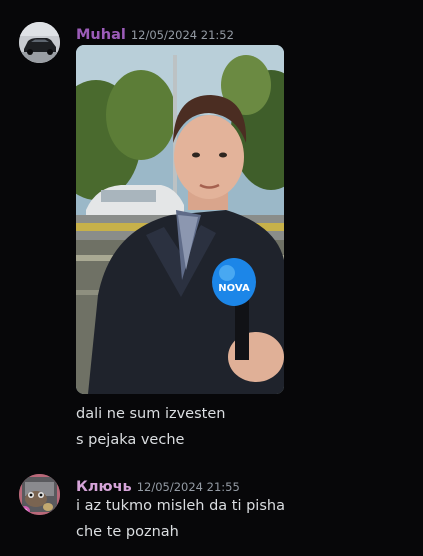 This screenshot has width=423, height=556. I want to click on timestamp: 12/05/2024 21:55, so click(188, 487).